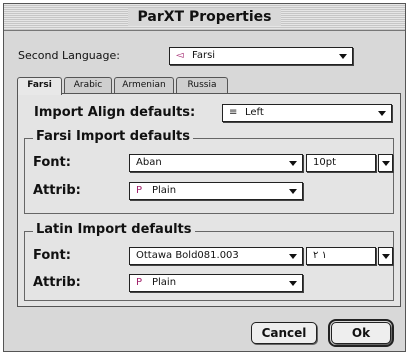 This screenshot has width=411, height=356. Describe the element at coordinates (204, 55) in the screenshot. I see `second-language-value: Farsi` at that location.